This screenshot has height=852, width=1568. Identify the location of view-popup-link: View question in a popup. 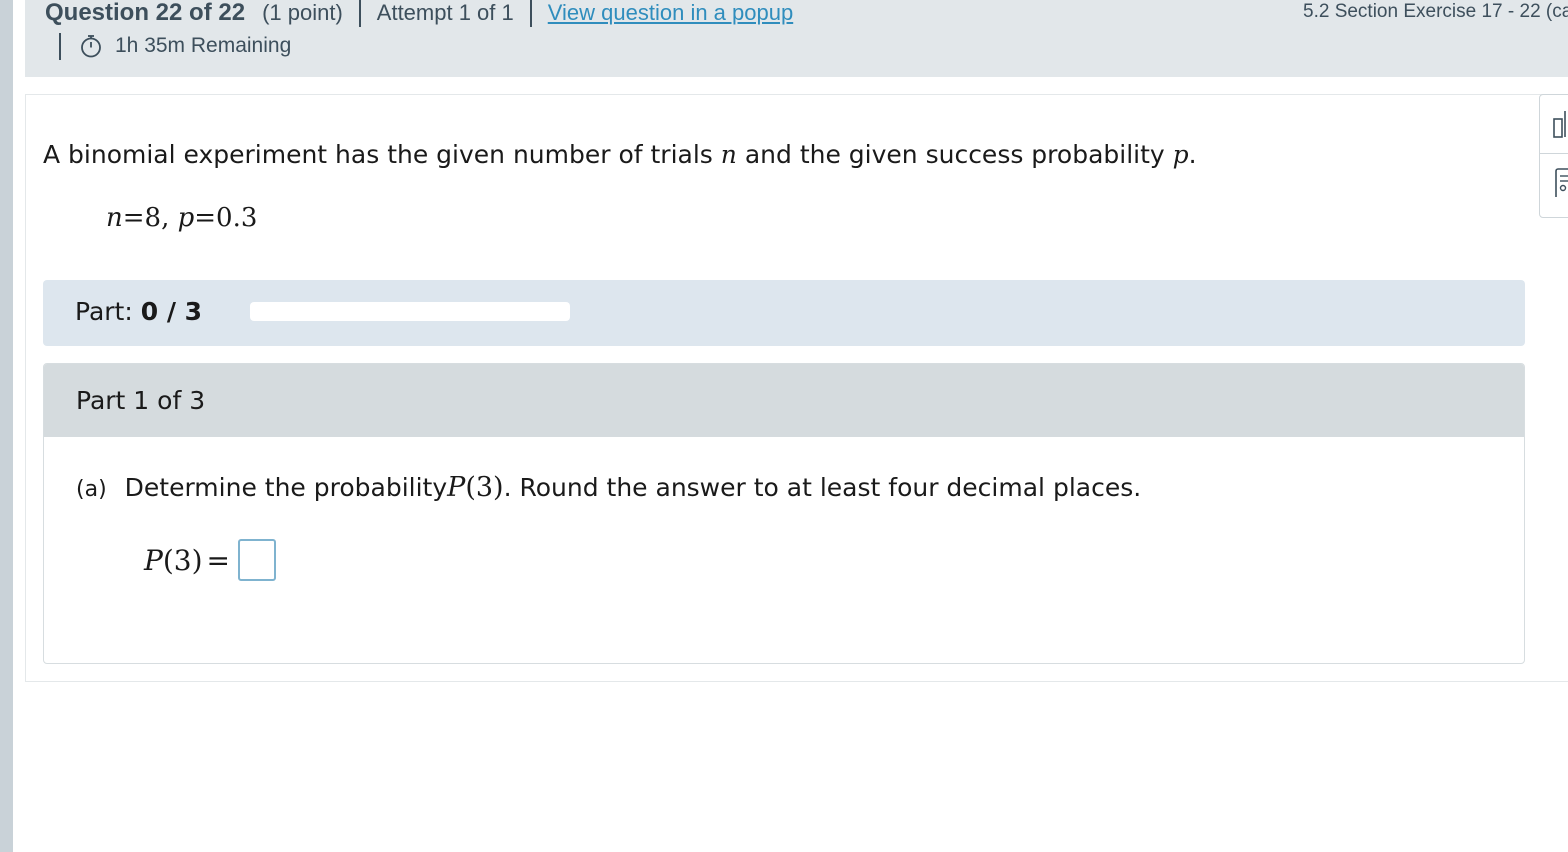
(670, 13).